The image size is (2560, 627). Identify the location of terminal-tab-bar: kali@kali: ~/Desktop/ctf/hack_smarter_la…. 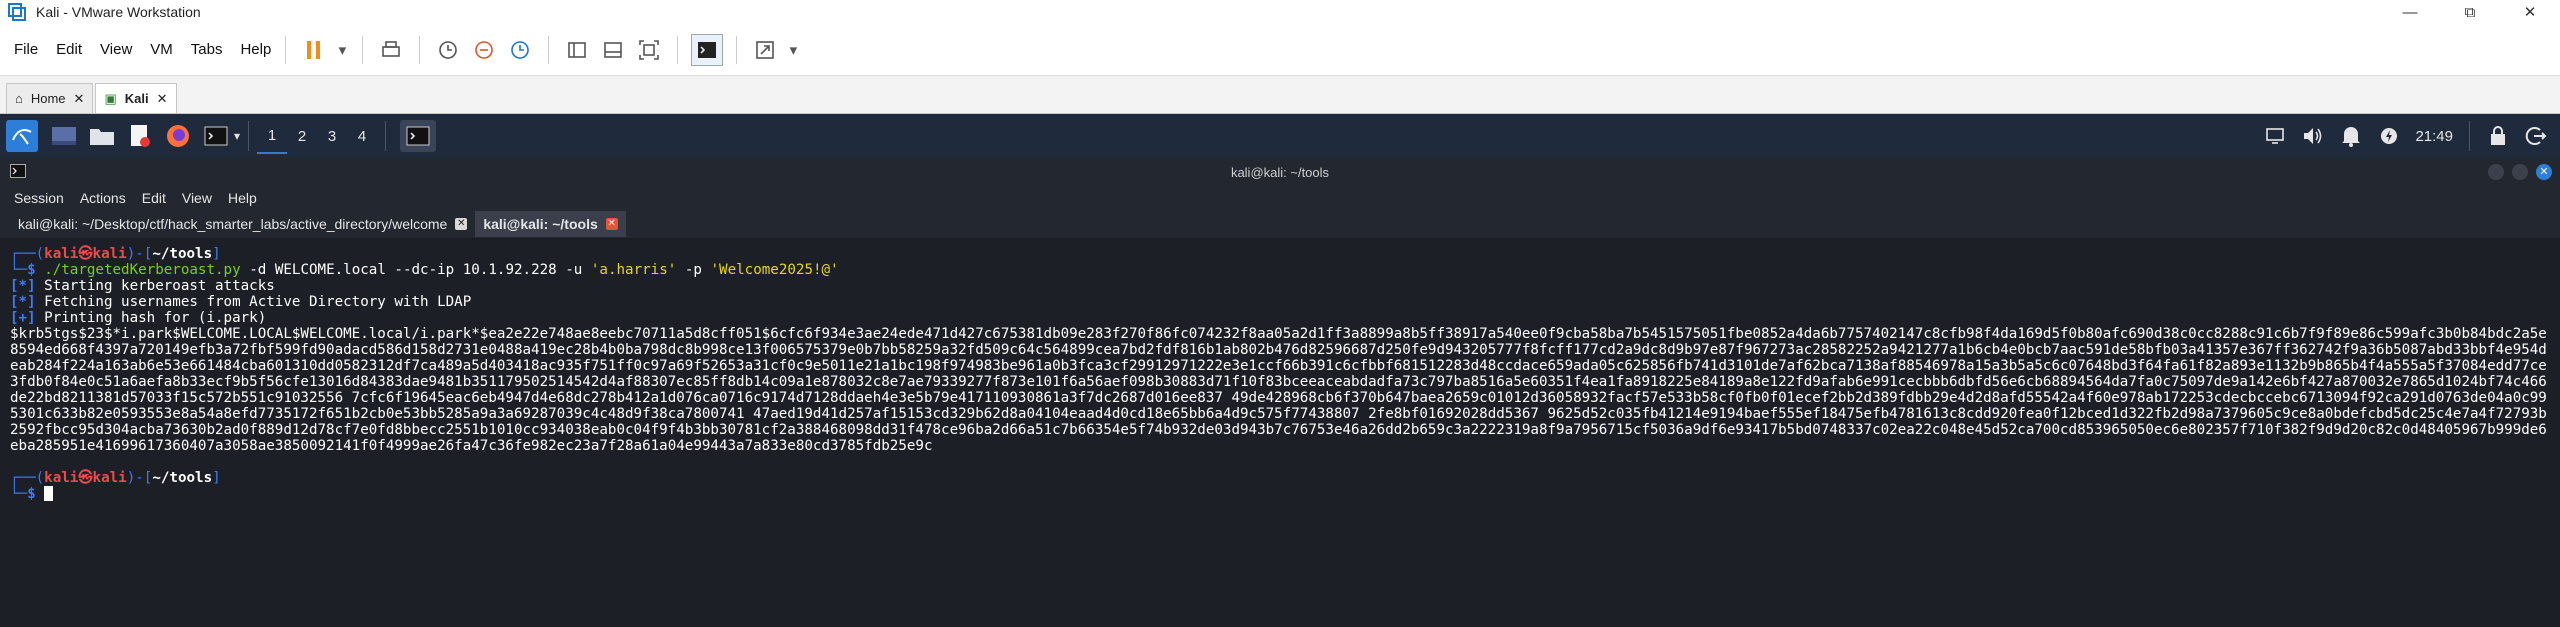
(1280, 224).